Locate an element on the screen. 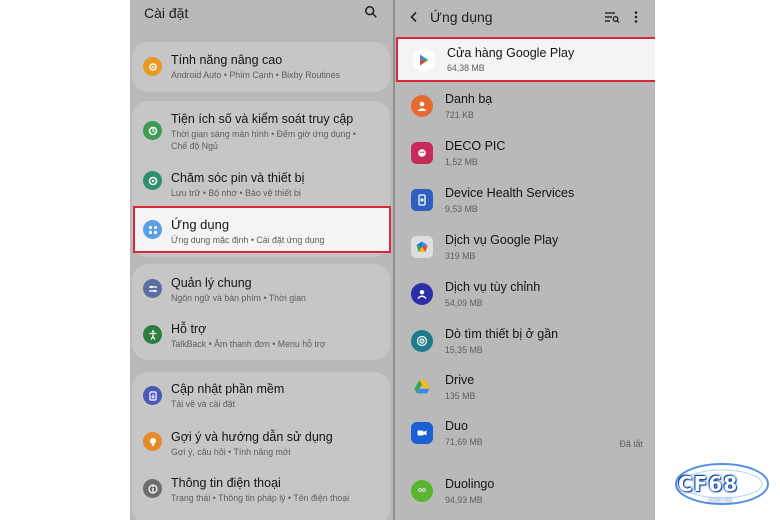 The image size is (780, 520). settings-item-subtitle: TalkBack • Âm thanh đơn • Menu hỗ trợ is located at coordinates (248, 344).